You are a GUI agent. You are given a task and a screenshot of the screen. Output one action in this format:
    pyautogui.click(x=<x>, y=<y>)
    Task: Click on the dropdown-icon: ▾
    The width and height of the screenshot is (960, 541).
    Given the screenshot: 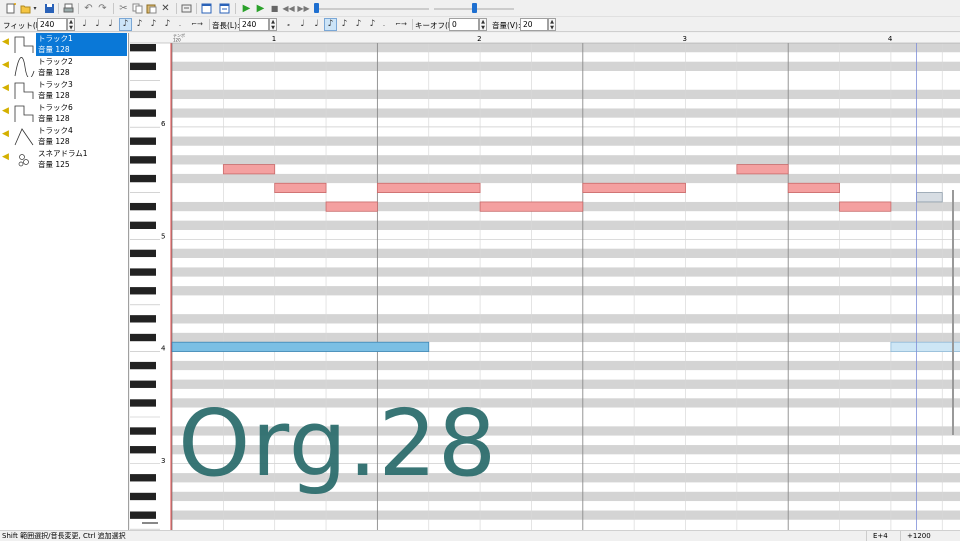 What is the action you would take?
    pyautogui.click(x=35, y=8)
    